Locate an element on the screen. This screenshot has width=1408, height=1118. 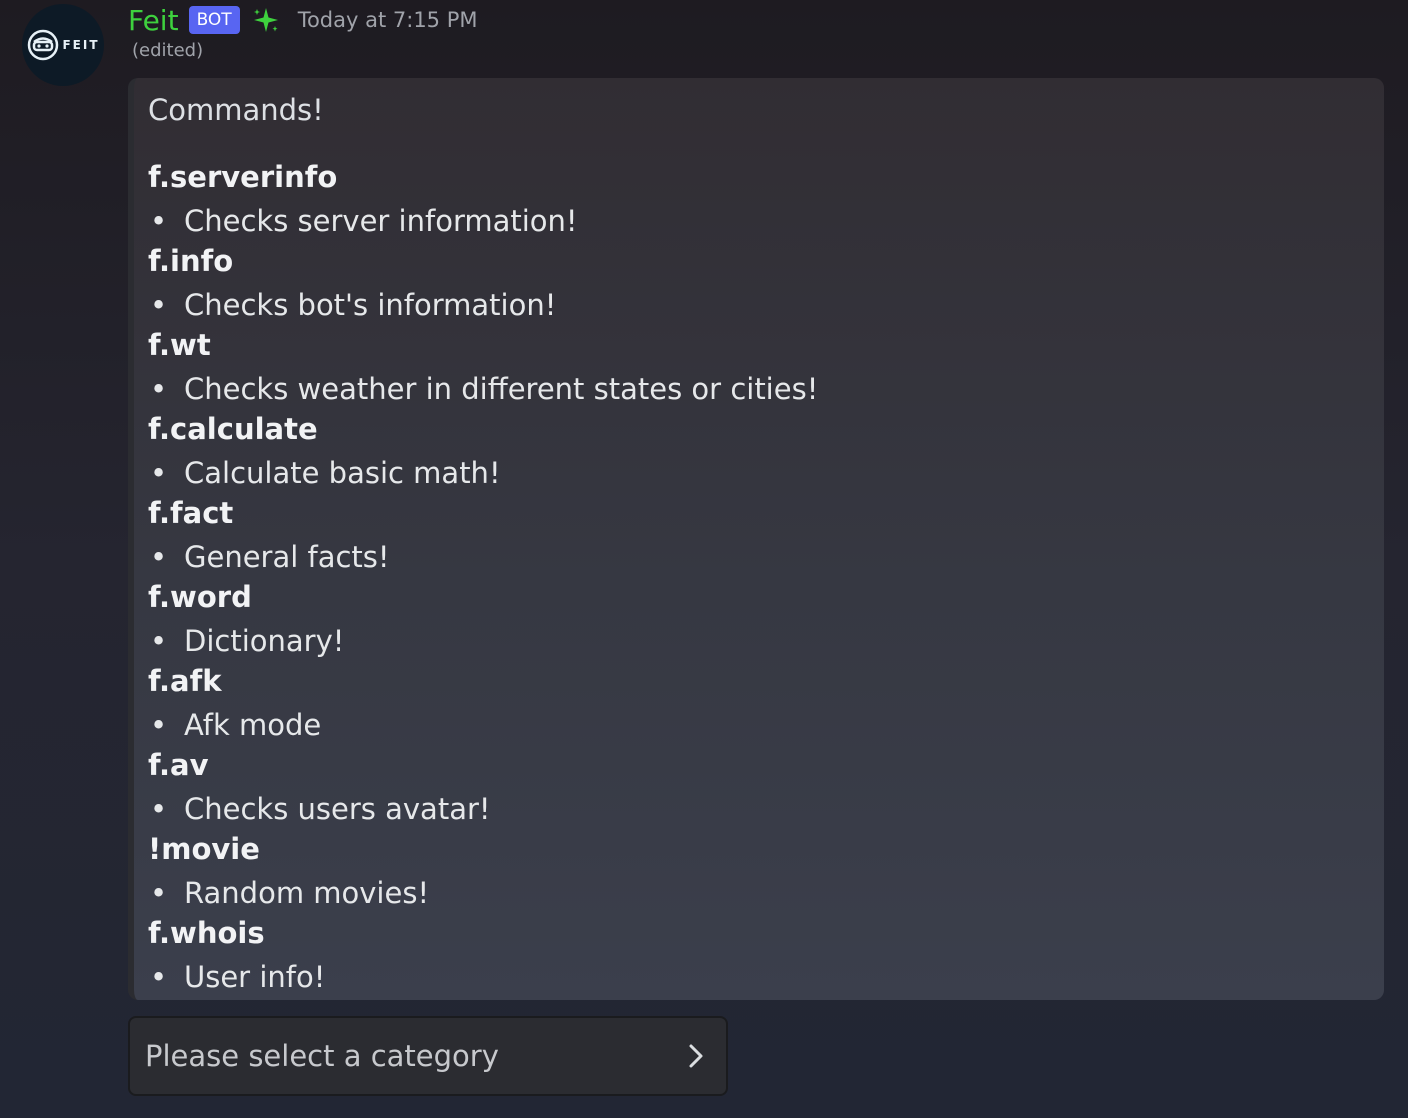
command-description: • Checks bot's information! is located at coordinates (759, 305).